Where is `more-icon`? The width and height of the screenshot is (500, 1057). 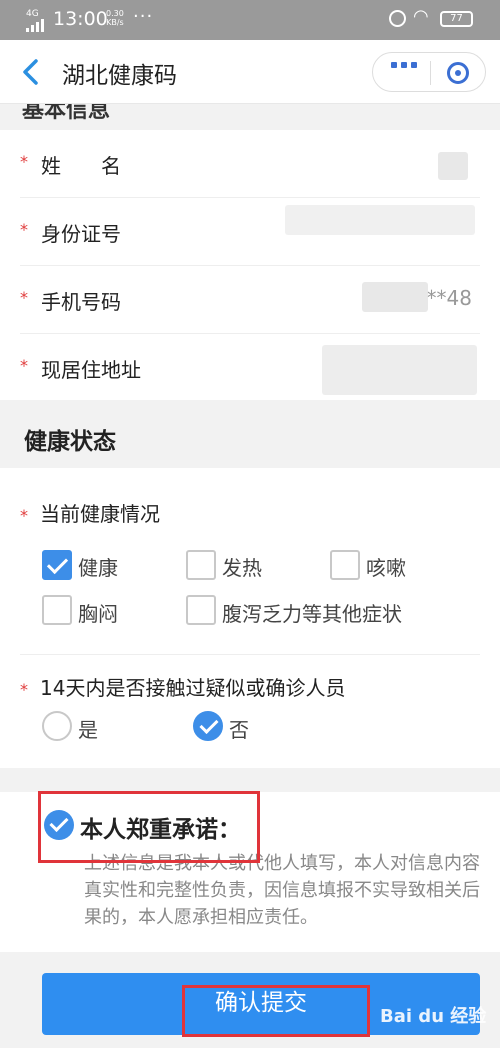 more-icon is located at coordinates (404, 65).